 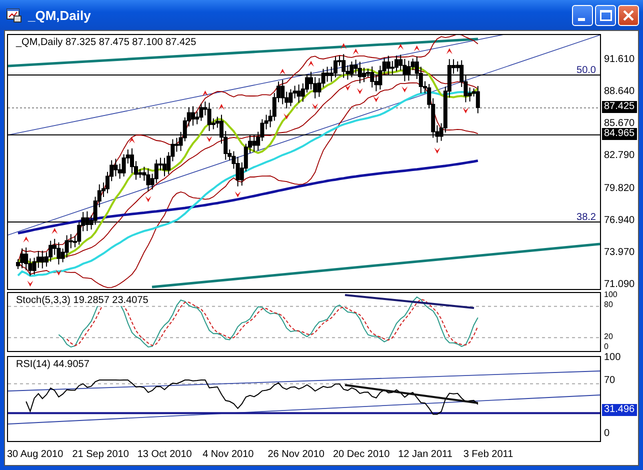 I want to click on maximize-button, so click(x=605, y=15).